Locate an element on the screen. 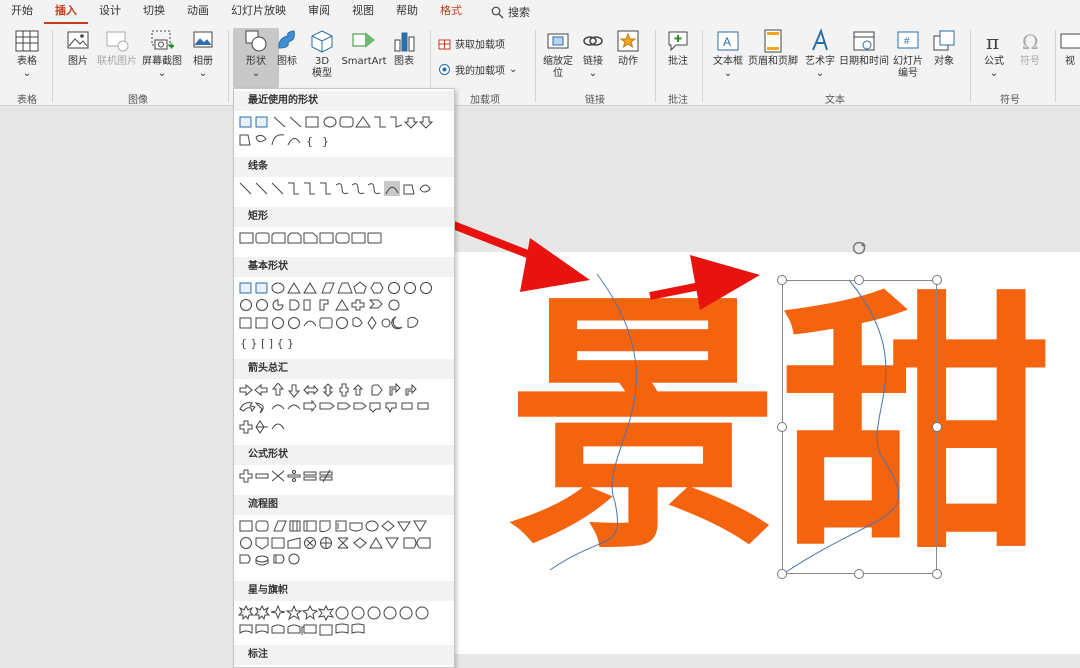 This screenshot has width=1080, height=668. basic-shapes: { } [ ] { } is located at coordinates (345, 316).